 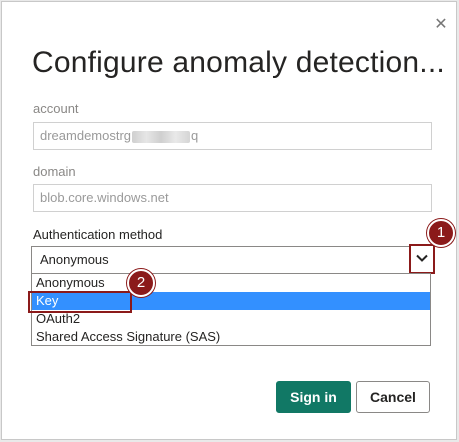 What do you see at coordinates (393, 397) in the screenshot?
I see `cancel-button: Cancel` at bounding box center [393, 397].